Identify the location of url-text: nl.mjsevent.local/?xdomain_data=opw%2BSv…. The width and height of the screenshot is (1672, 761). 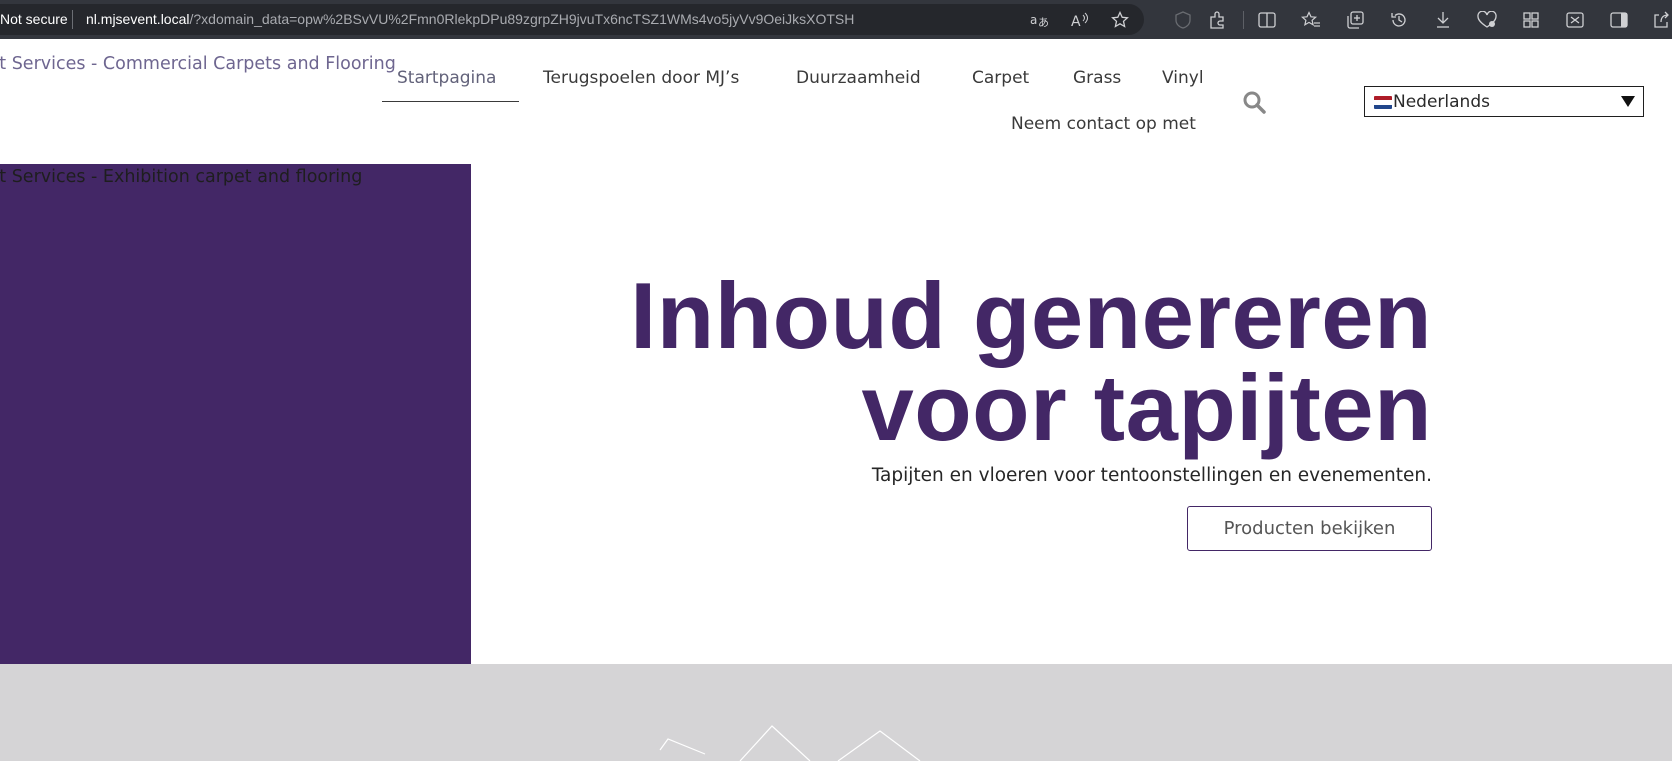
(470, 19).